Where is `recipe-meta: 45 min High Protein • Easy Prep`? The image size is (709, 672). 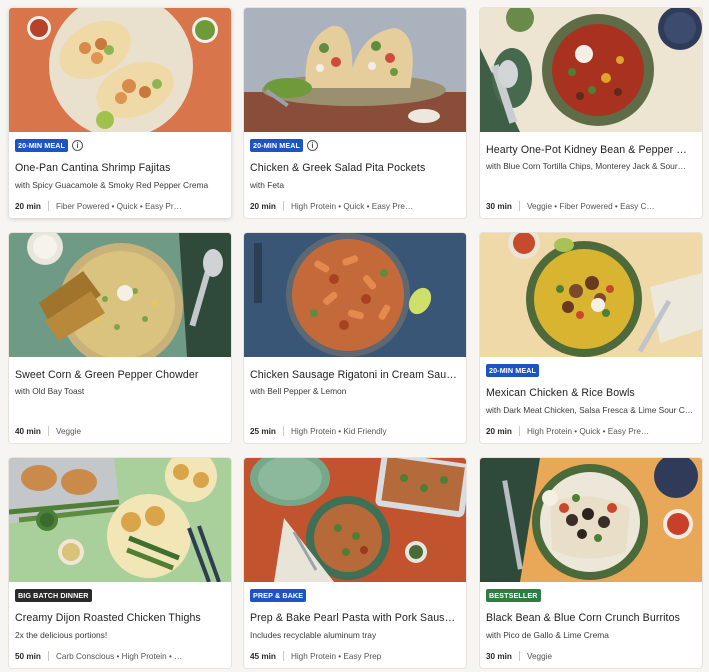 recipe-meta: 45 min High Protein • Easy Prep is located at coordinates (355, 656).